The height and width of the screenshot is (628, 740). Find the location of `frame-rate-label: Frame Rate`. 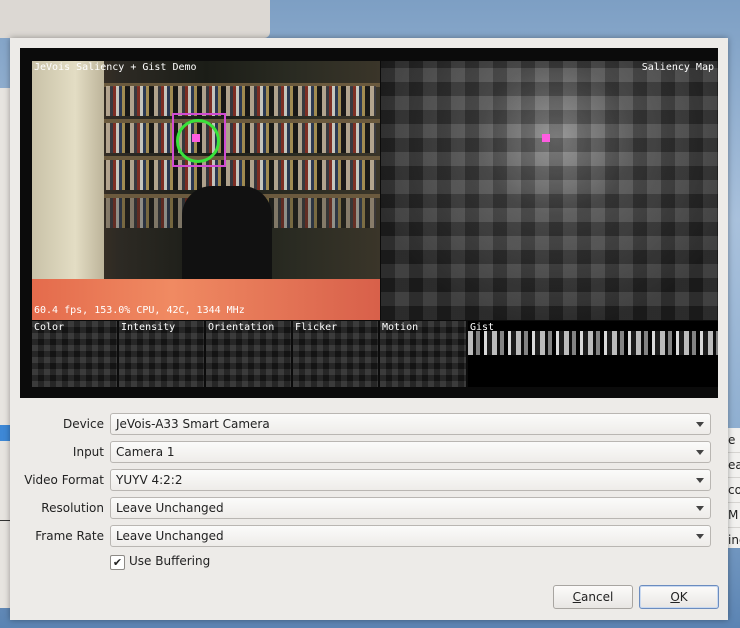

frame-rate-label: Frame Rate is located at coordinates (69, 536).